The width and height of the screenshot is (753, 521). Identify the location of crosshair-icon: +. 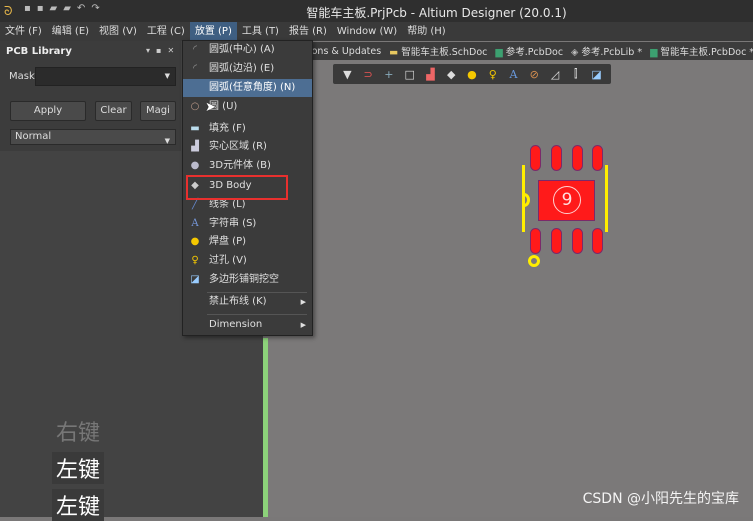
(389, 74).